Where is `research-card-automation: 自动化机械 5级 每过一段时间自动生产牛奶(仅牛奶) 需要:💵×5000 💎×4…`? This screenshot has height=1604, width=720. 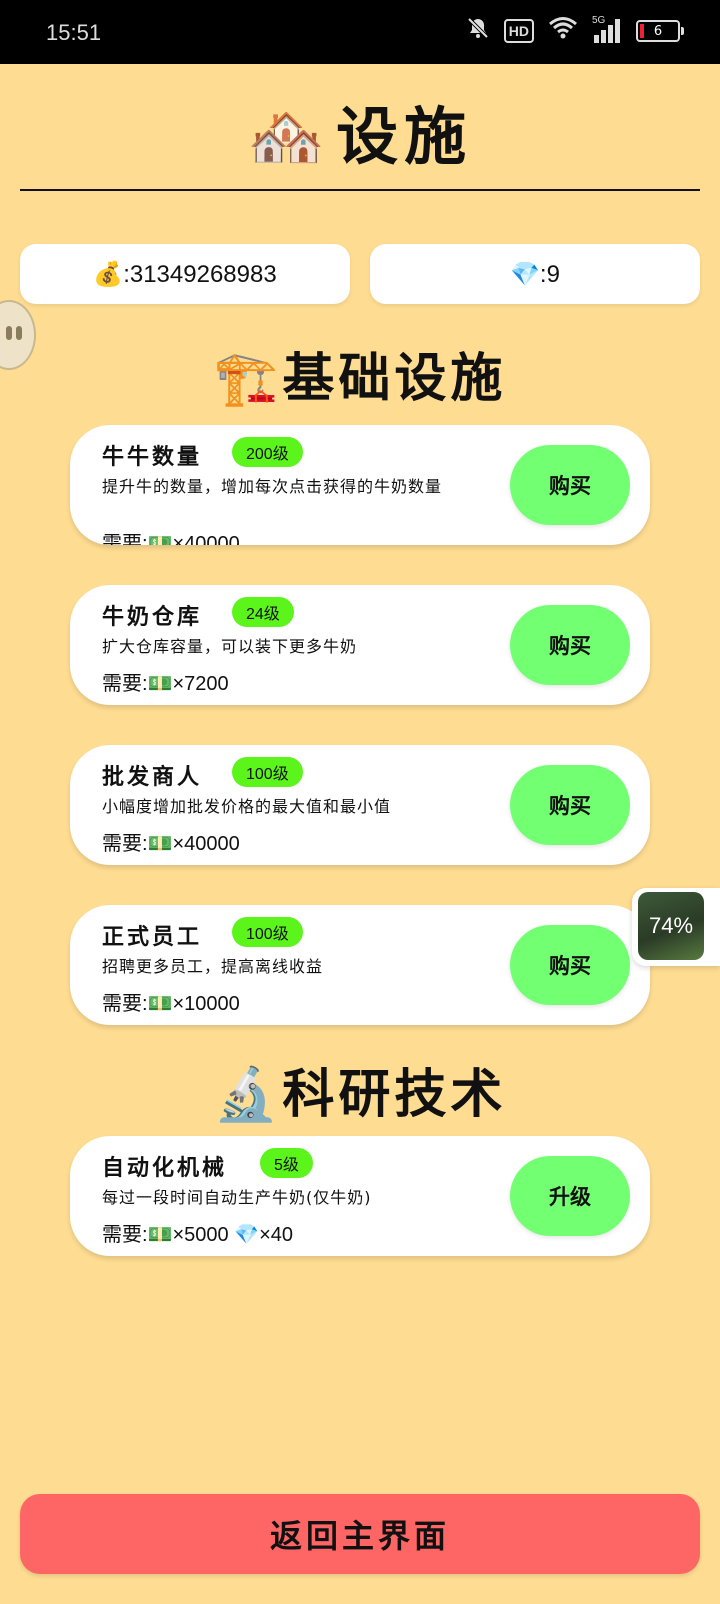
research-card-automation: 自动化机械 5级 每过一段时间自动生产牛奶(仅牛奶) 需要:💵×5000 💎×4… is located at coordinates (360, 1196).